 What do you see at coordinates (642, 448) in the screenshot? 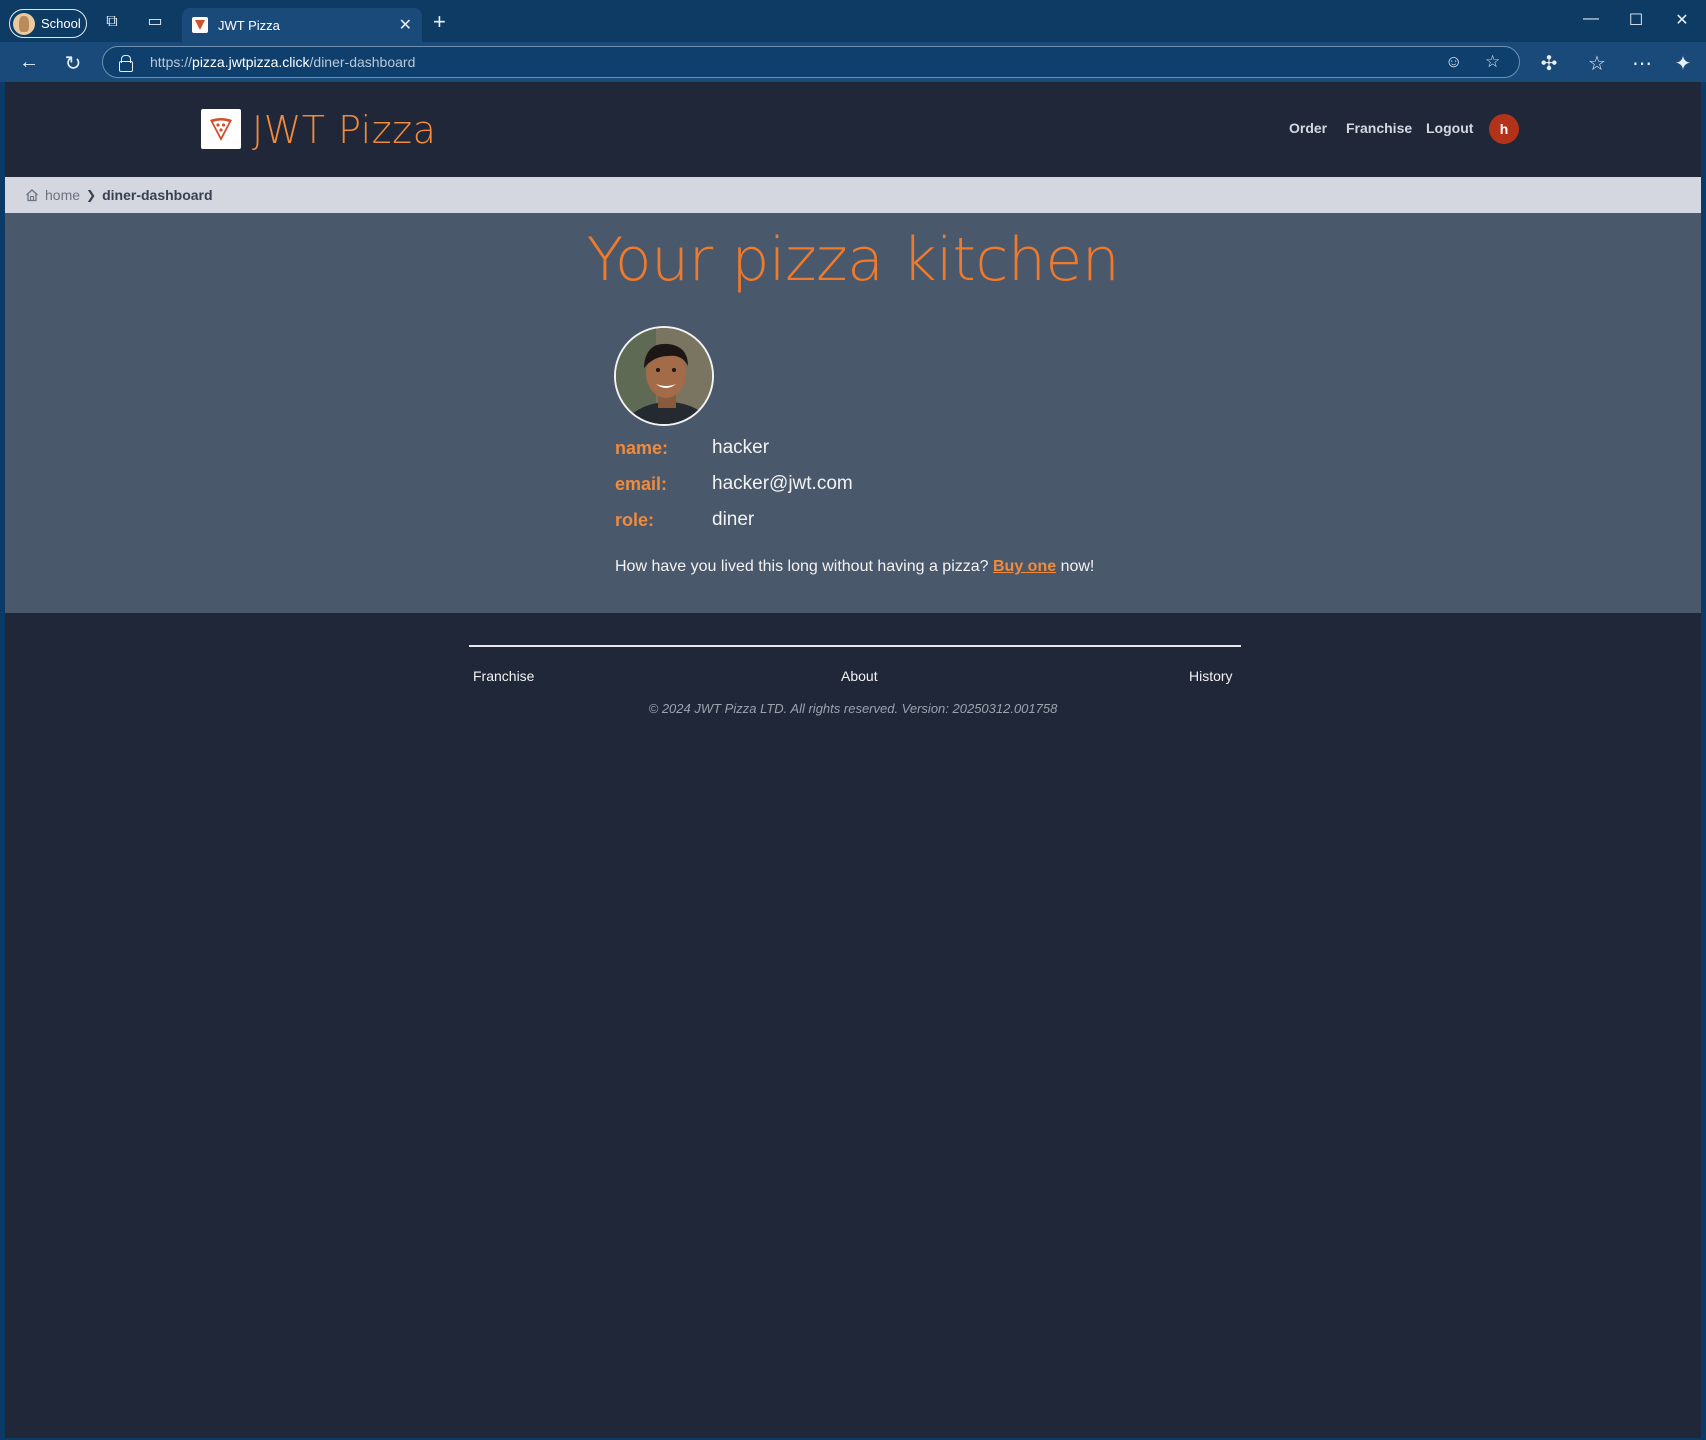
I see `name-label: name:` at bounding box center [642, 448].